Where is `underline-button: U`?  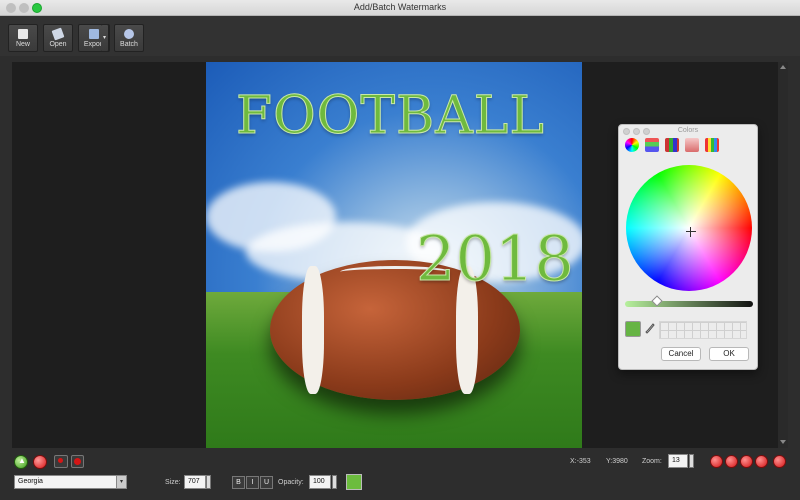
underline-button: U is located at coordinates (266, 482).